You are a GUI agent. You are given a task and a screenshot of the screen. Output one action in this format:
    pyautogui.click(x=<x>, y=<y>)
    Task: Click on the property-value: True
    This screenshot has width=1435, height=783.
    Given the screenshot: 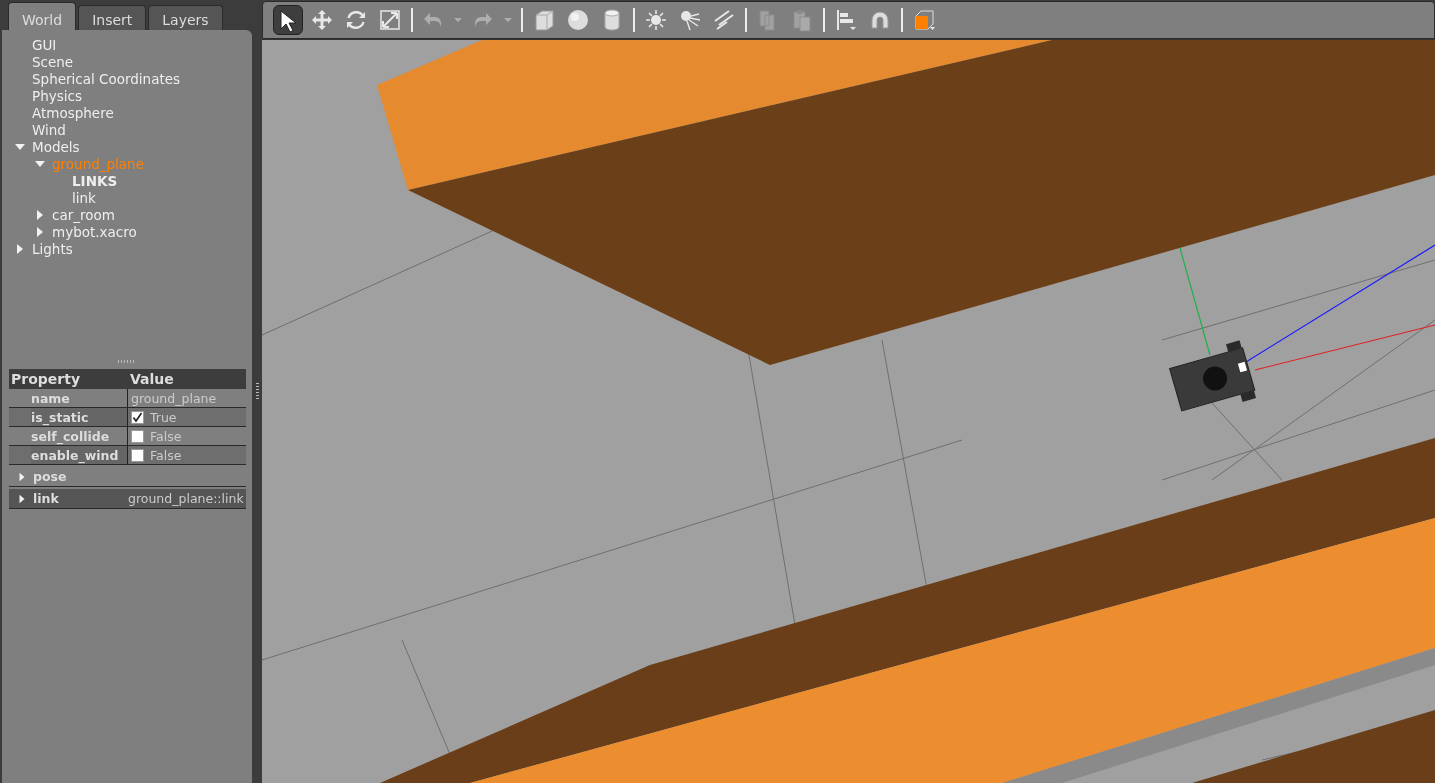 What is the action you would take?
    pyautogui.click(x=163, y=417)
    